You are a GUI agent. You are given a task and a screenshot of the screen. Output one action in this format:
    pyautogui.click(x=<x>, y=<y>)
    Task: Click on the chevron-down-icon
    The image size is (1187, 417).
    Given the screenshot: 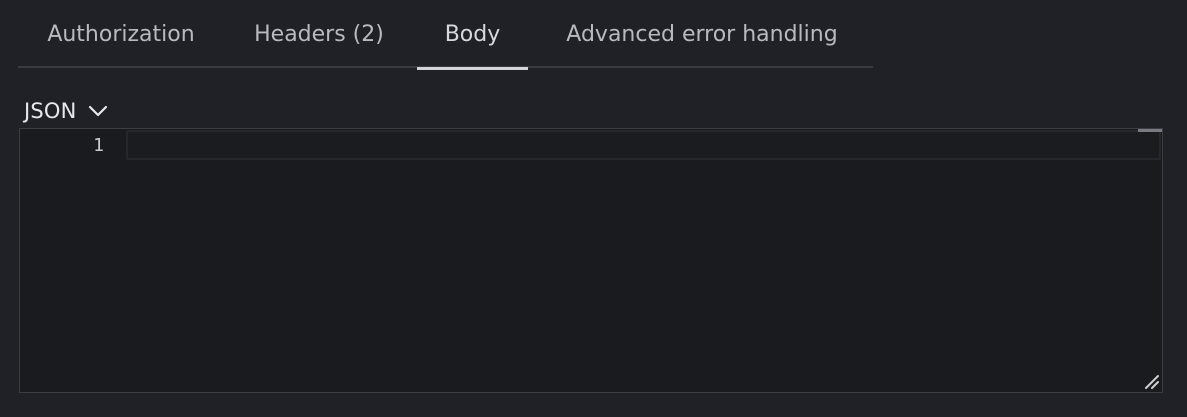 What is the action you would take?
    pyautogui.click(x=97, y=111)
    